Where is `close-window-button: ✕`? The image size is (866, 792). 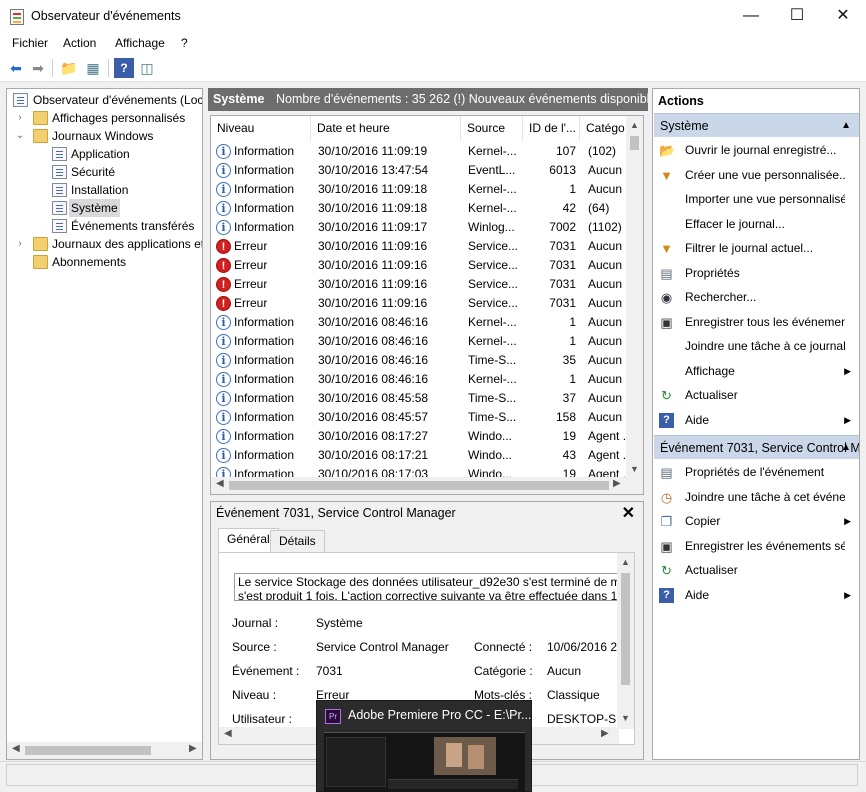
close-window-button: ✕ is located at coordinates (843, 16).